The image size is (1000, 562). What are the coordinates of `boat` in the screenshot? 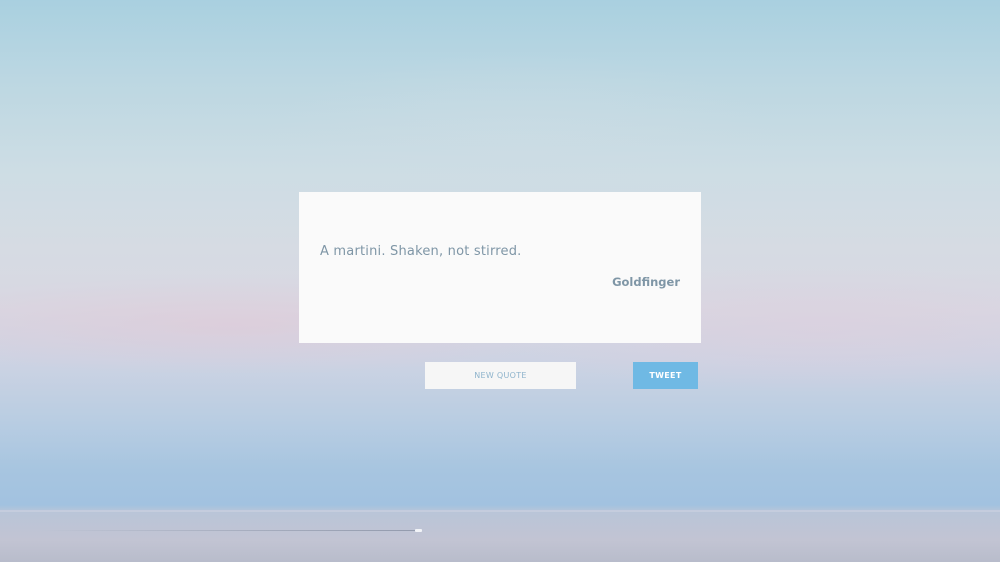 It's located at (418, 530).